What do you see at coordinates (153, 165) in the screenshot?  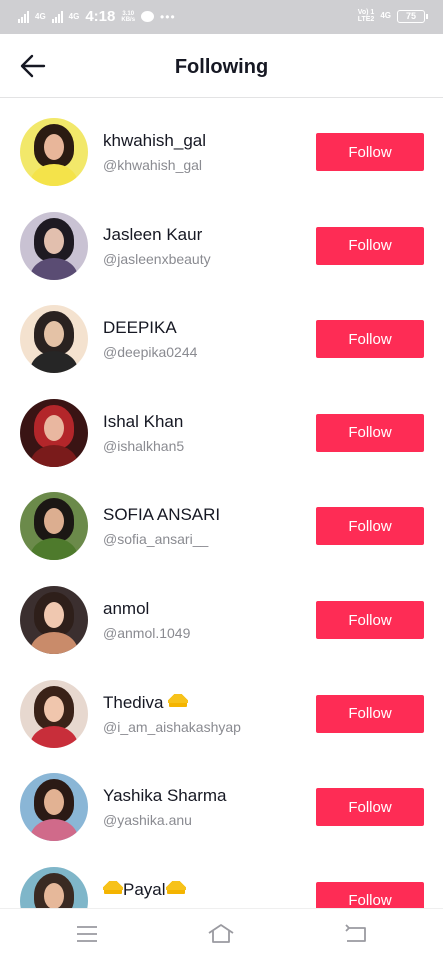 I see `user-handle: @khwahish_gal` at bounding box center [153, 165].